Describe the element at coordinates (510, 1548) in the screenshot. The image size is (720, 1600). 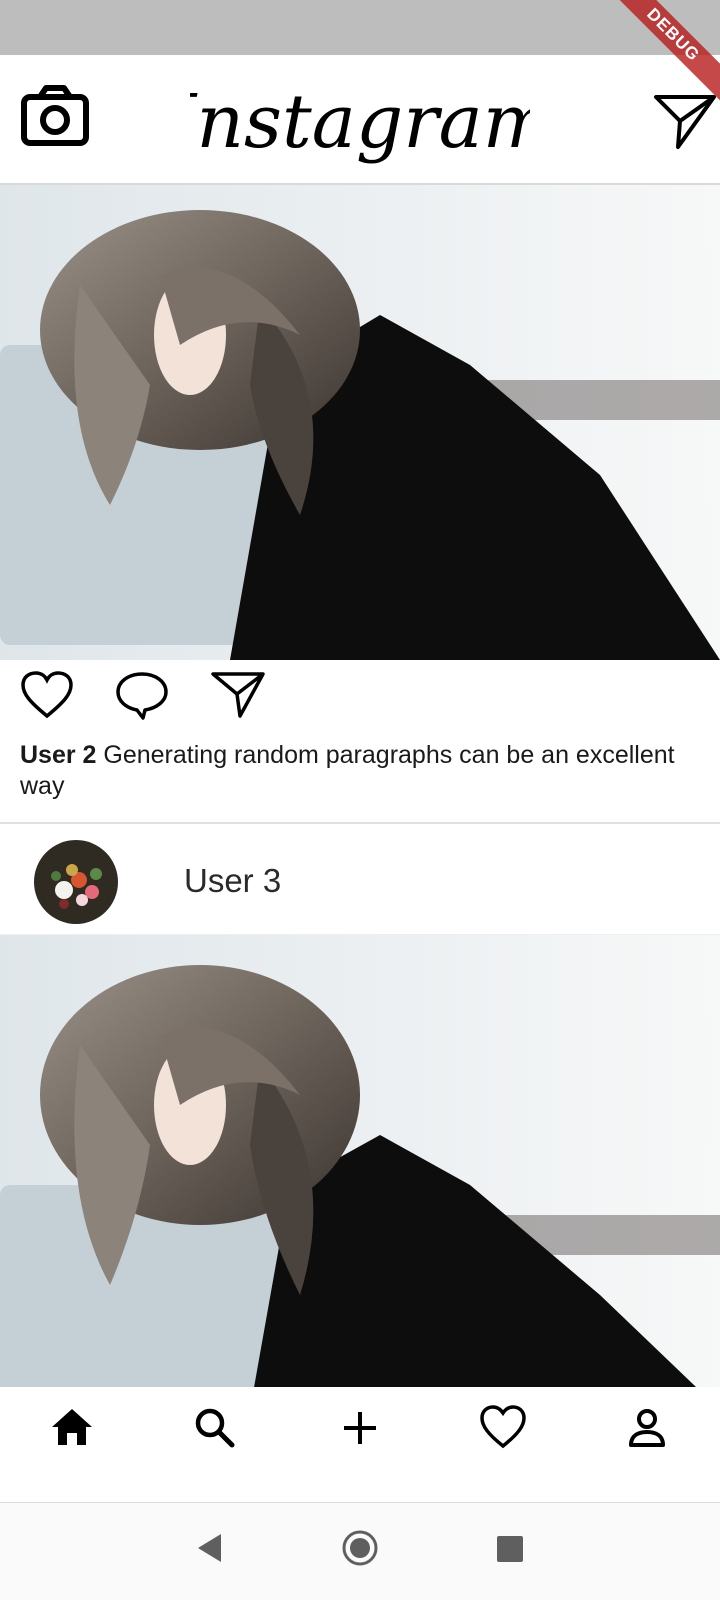
I see `recents-icon` at that location.